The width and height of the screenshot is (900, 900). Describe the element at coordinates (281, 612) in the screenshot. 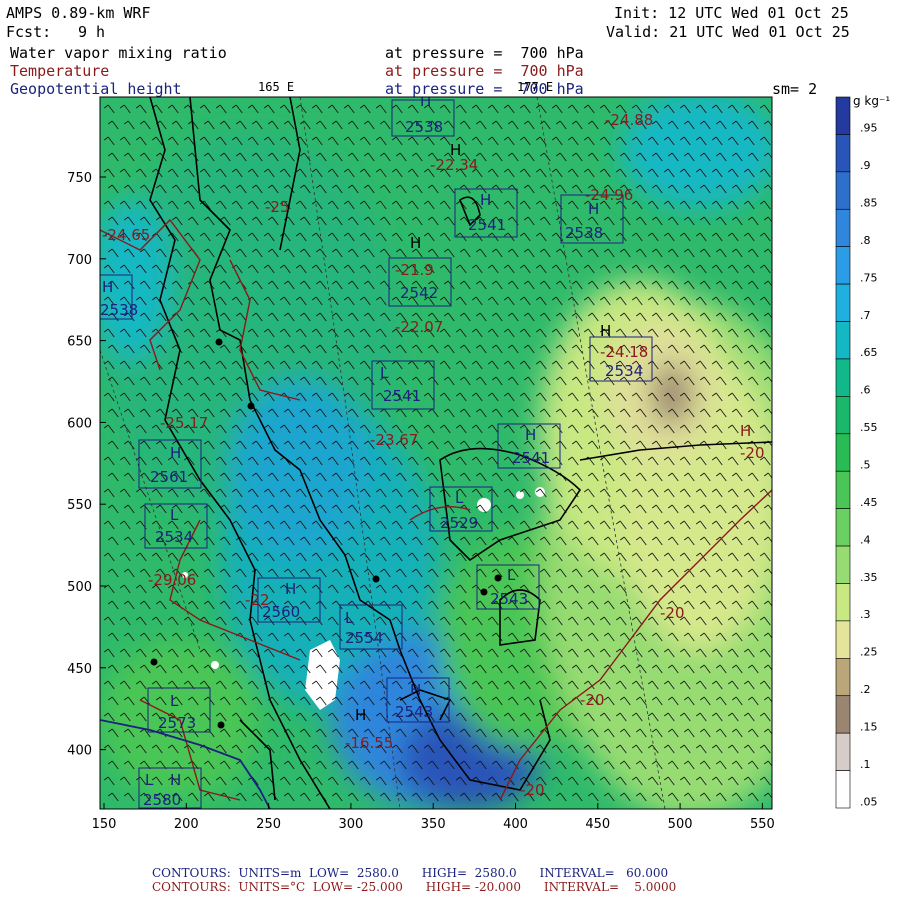

I see `height-2560: 2560` at that location.